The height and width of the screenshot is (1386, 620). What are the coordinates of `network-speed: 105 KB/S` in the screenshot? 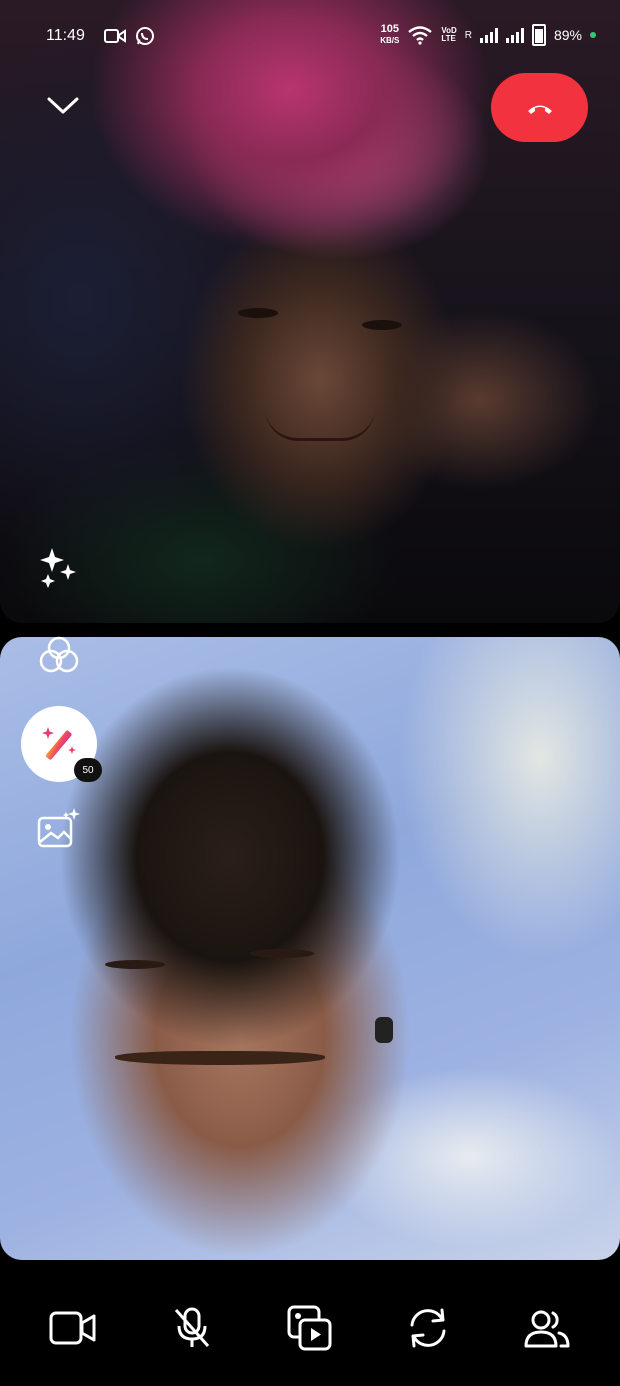 It's located at (389, 35).